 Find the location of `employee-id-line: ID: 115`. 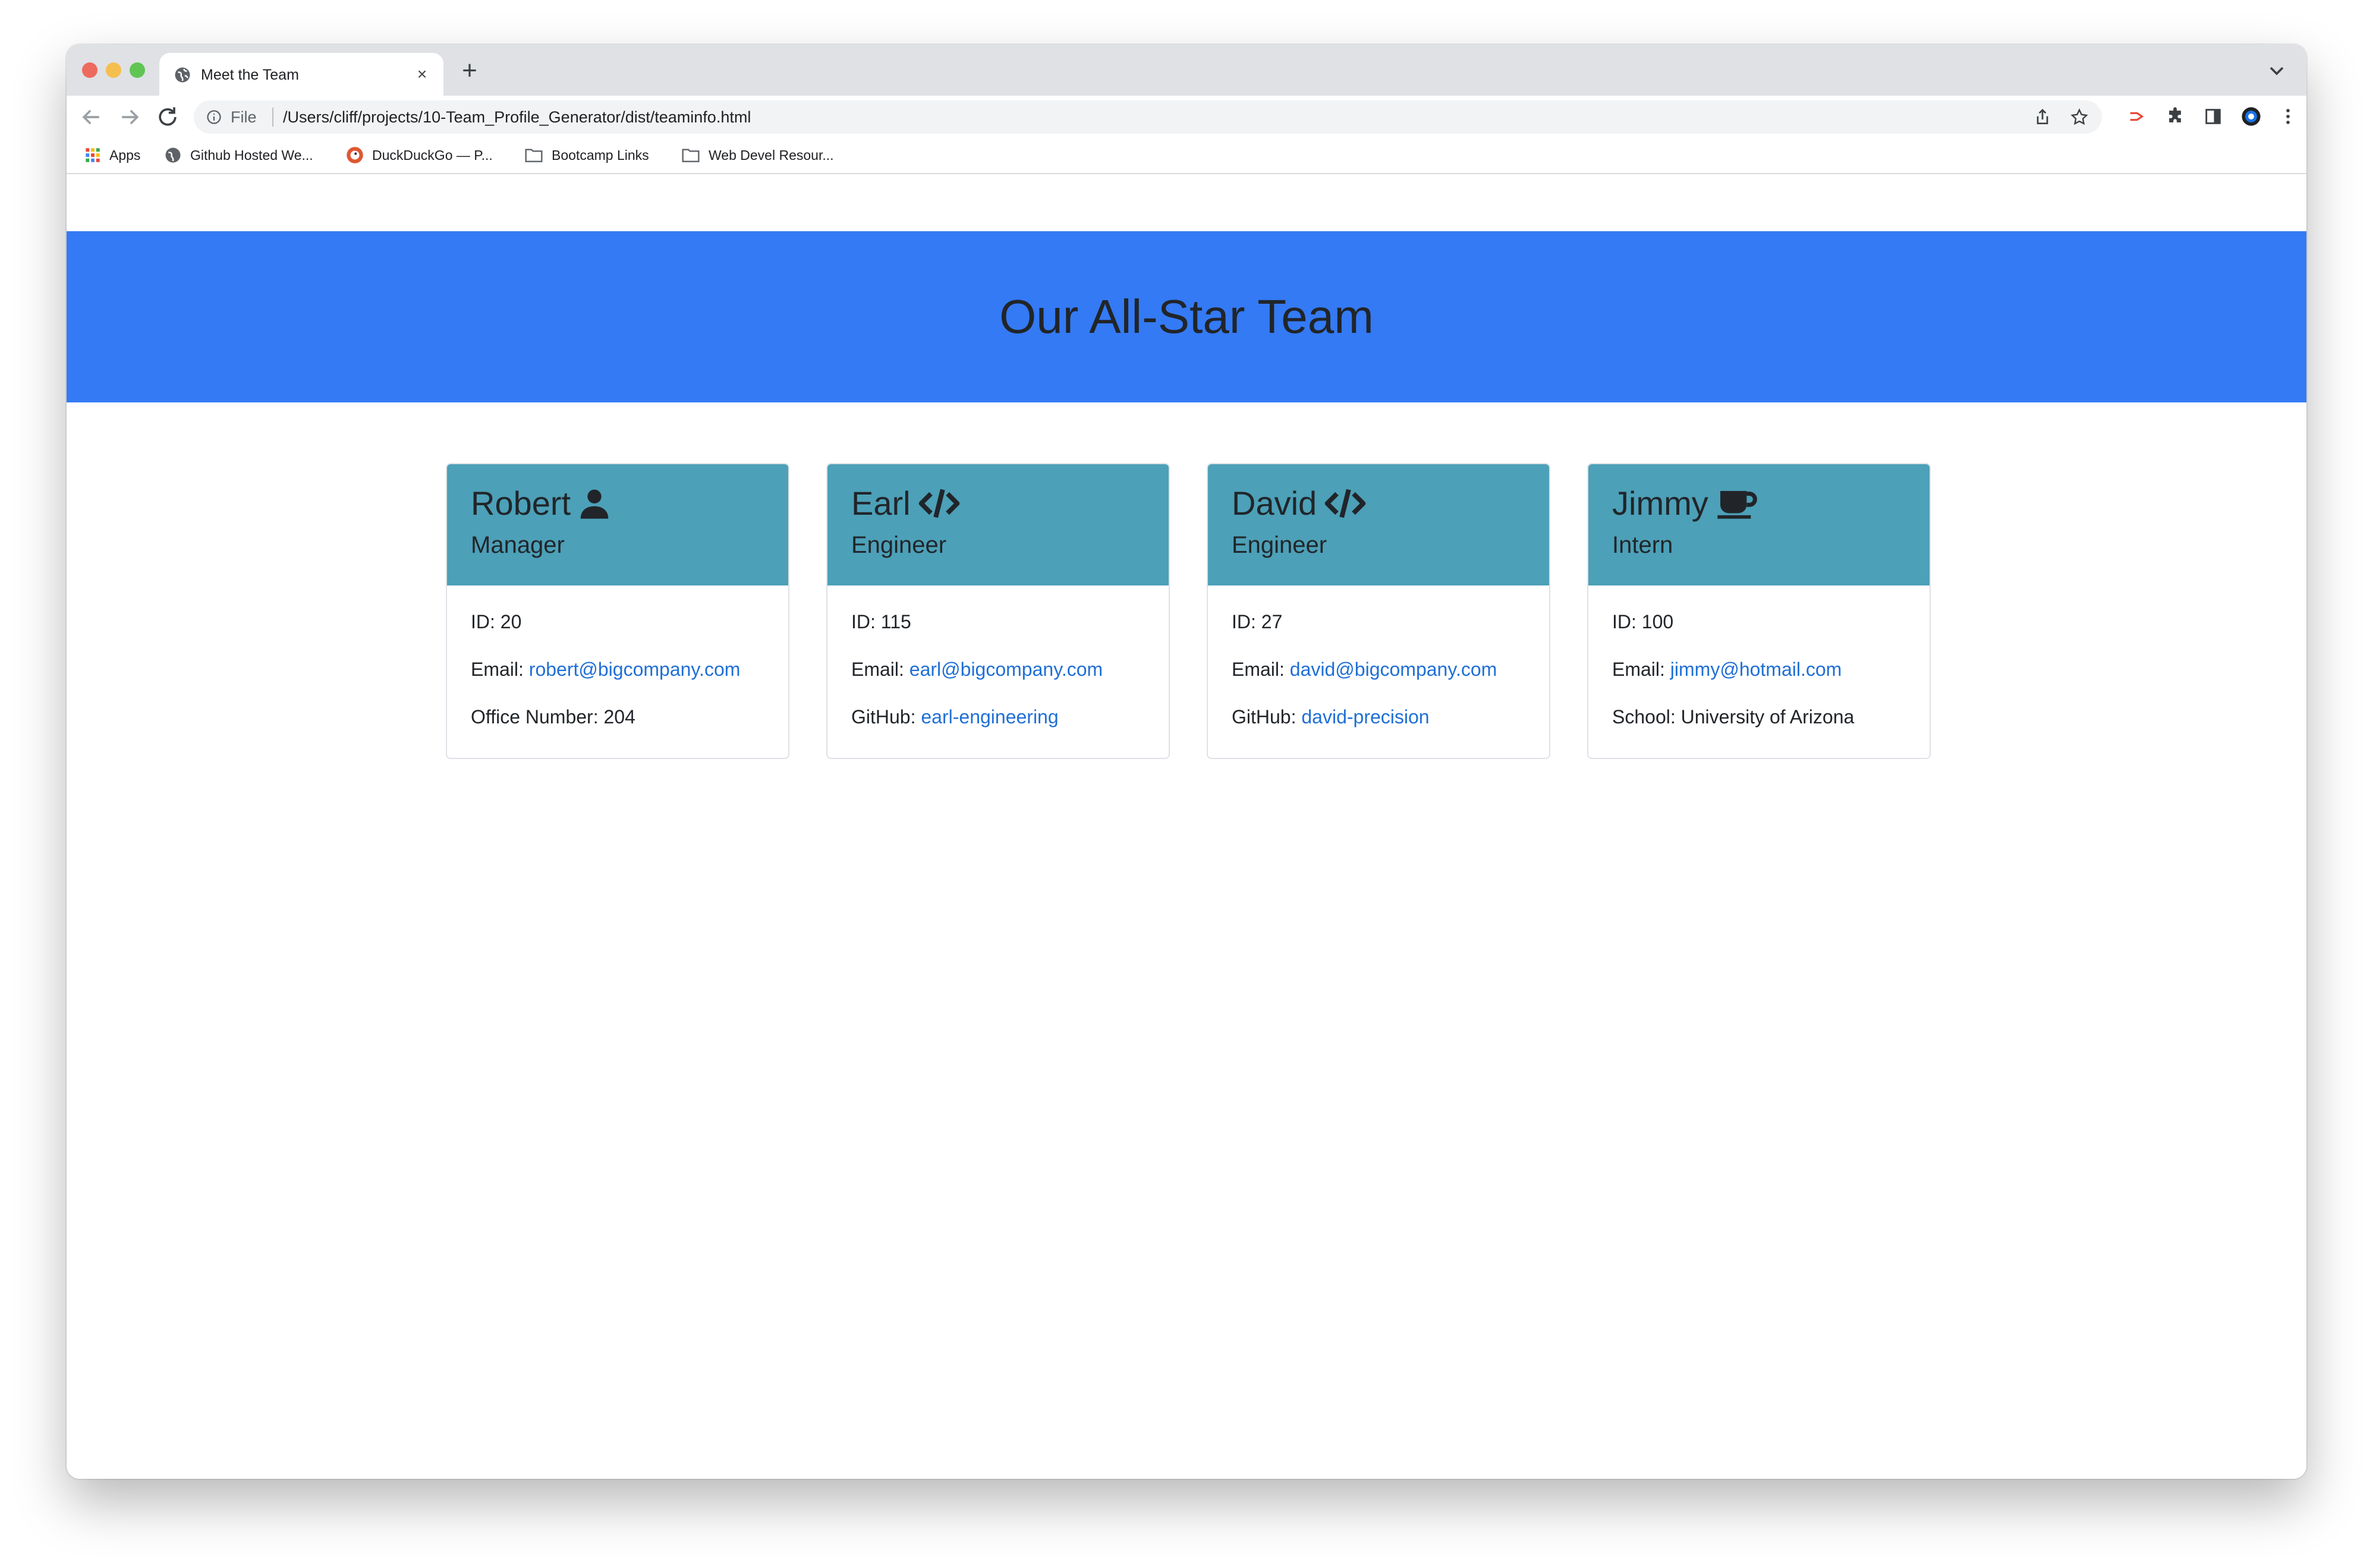

employee-id-line: ID: 115 is located at coordinates (881, 622).